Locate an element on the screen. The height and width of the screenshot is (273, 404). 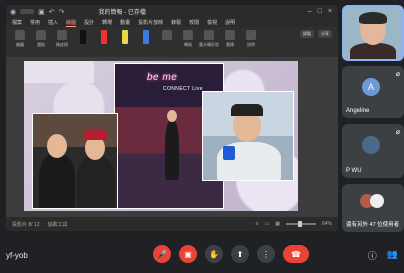
participant-tile-others: 還有另外 47 位使用者 is located at coordinates (373, 208).